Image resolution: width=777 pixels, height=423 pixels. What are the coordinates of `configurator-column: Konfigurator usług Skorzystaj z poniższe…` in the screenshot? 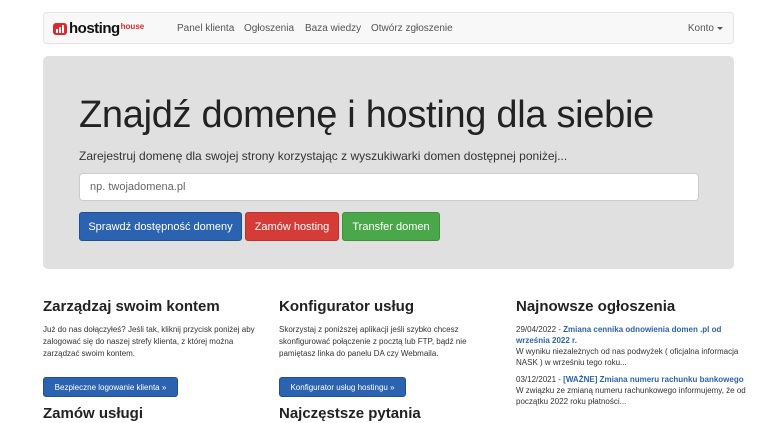 It's located at (381, 329).